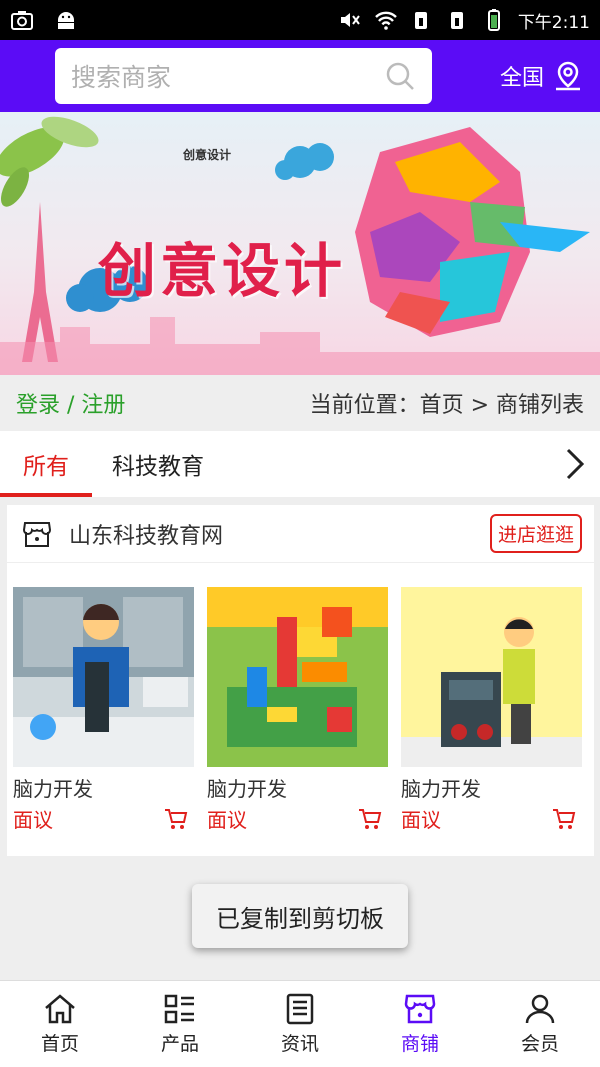 This screenshot has width=600, height=1067. I want to click on region-label: 全国, so click(522, 76).